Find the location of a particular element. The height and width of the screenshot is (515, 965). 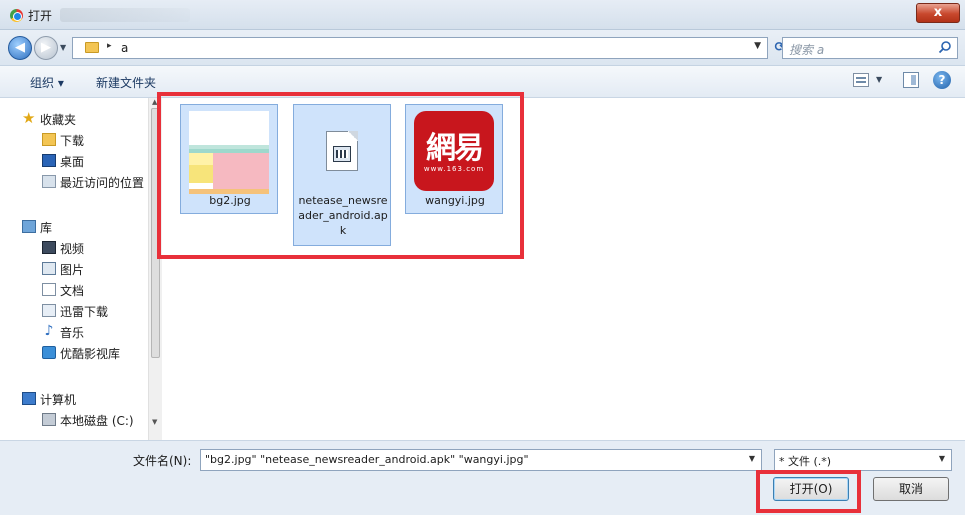

blurred-title-area is located at coordinates (125, 15).